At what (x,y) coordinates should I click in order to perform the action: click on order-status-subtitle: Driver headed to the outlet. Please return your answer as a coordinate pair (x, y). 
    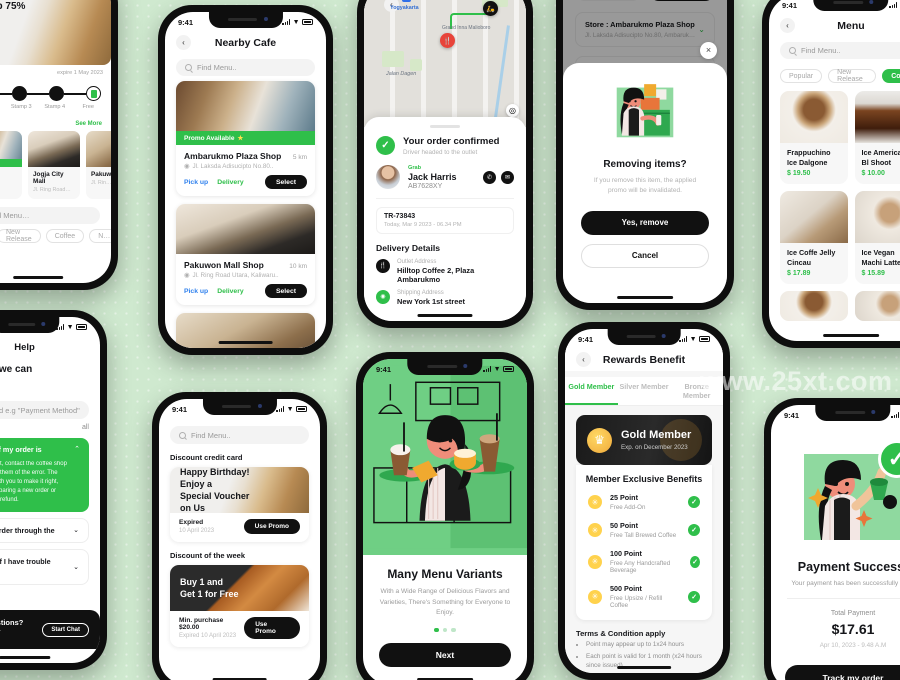
    Looking at the image, I should click on (440, 152).